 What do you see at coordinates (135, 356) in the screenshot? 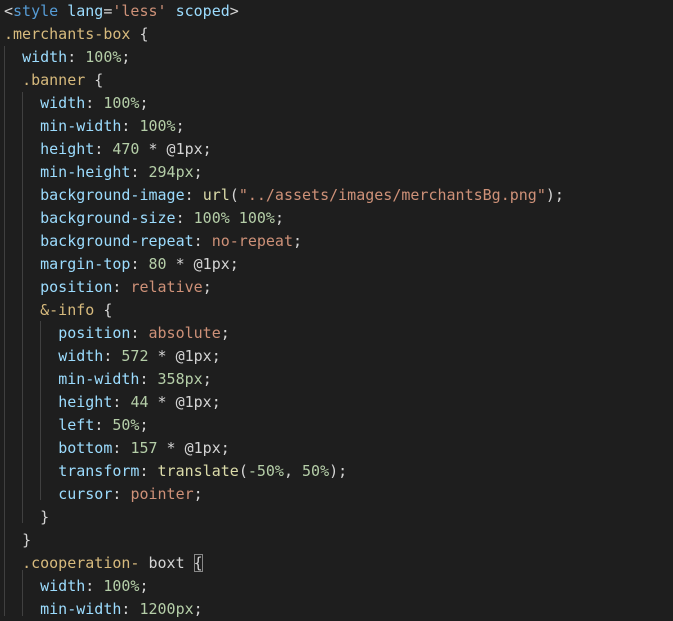
I see `code-token: 572` at bounding box center [135, 356].